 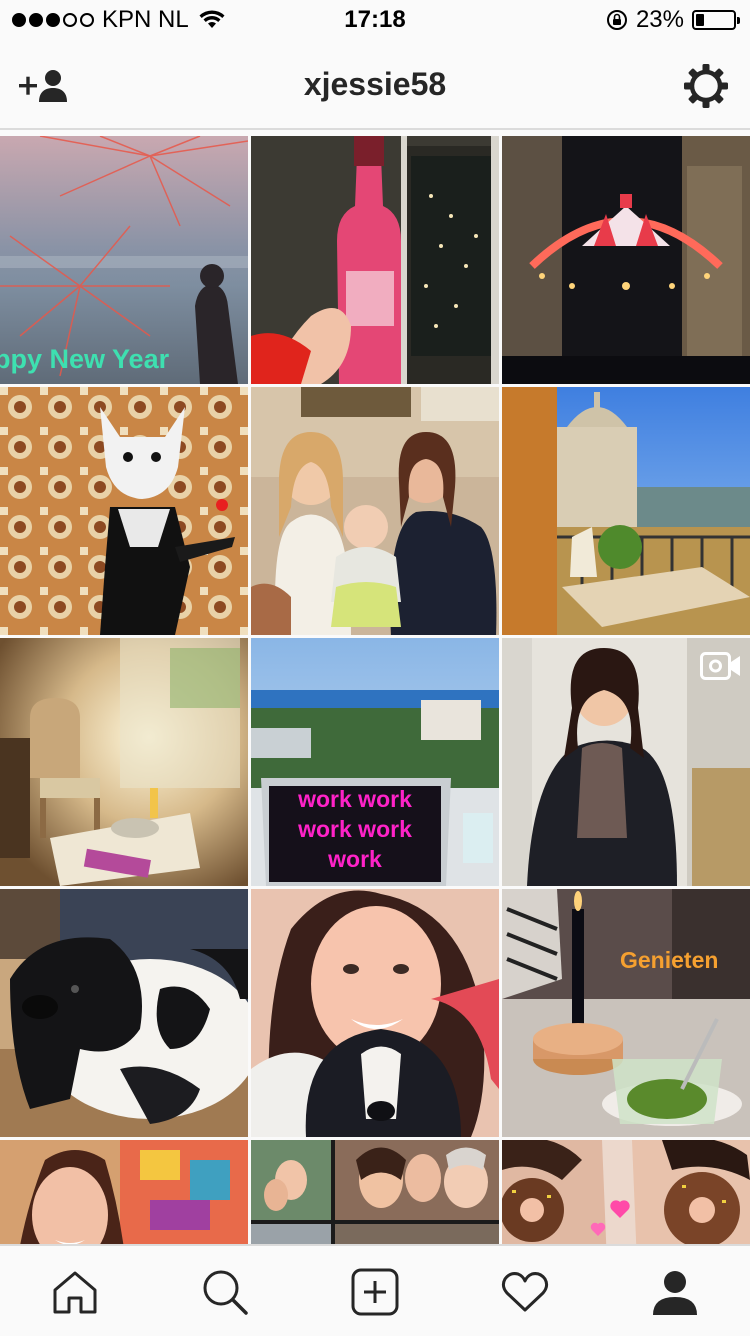 What do you see at coordinates (626, 762) in the screenshot?
I see `grid-photo-woman-portrait` at bounding box center [626, 762].